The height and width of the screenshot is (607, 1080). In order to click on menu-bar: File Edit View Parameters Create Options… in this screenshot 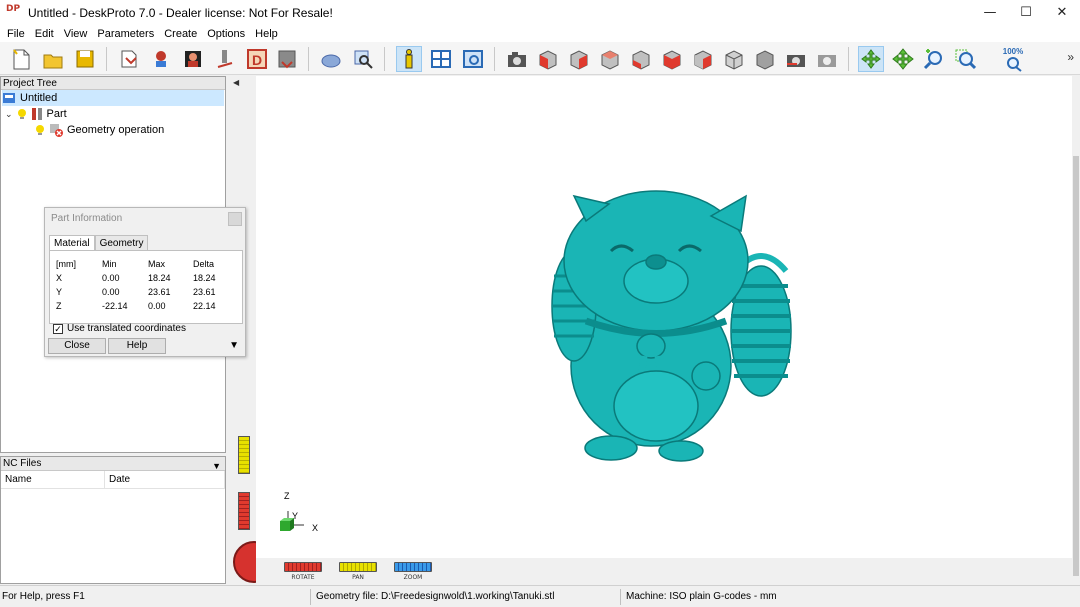, I will do `click(540, 33)`.